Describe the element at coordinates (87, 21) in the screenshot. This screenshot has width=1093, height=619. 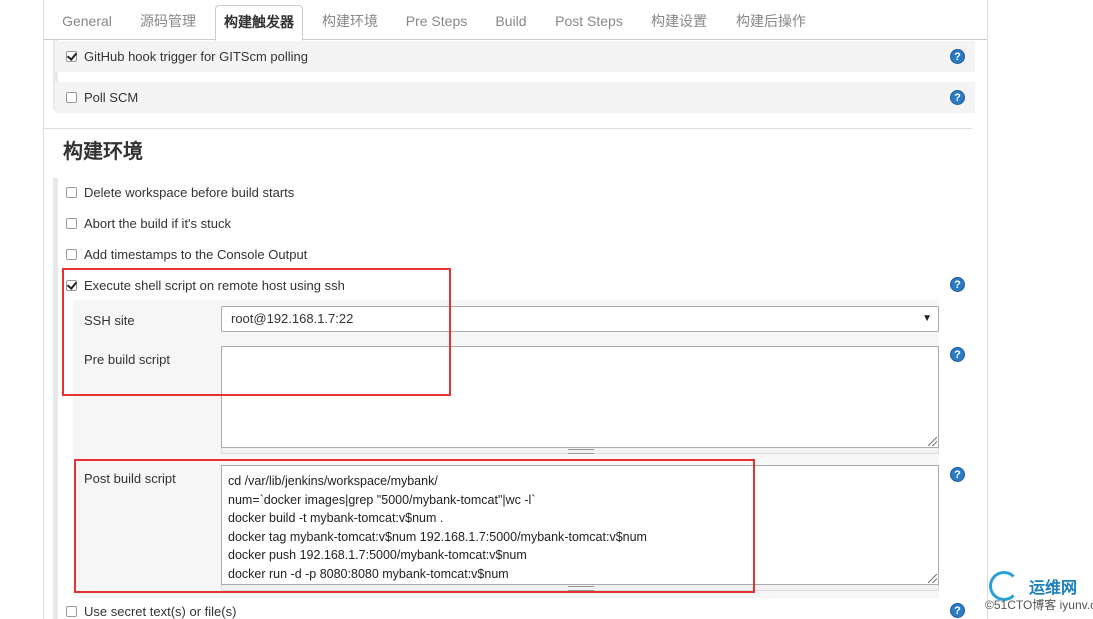
I see `tab-general: General` at that location.